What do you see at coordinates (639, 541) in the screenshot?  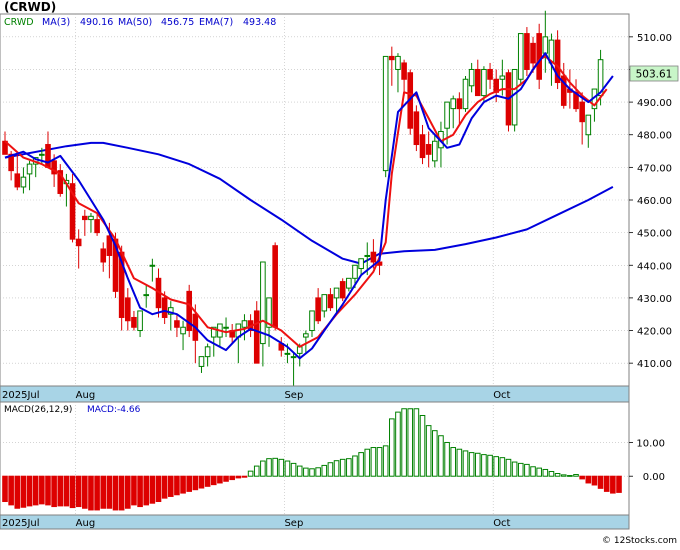 I see `footer-credit: © 12Stocks.com` at bounding box center [639, 541].